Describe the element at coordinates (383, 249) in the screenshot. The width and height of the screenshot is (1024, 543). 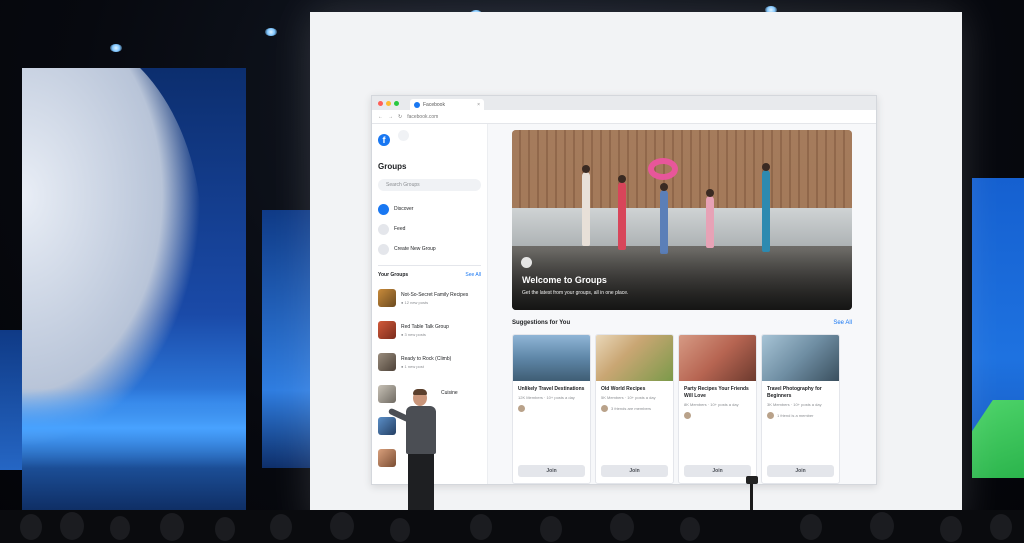
I see `plus-icon` at that location.